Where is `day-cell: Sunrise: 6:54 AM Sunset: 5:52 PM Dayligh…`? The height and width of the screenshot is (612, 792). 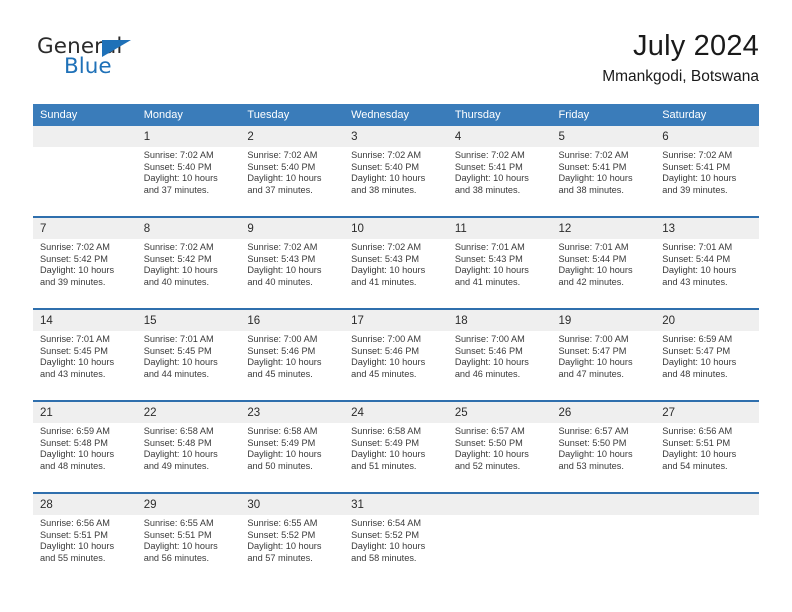 day-cell: Sunrise: 6:54 AM Sunset: 5:52 PM Dayligh… is located at coordinates (396, 549).